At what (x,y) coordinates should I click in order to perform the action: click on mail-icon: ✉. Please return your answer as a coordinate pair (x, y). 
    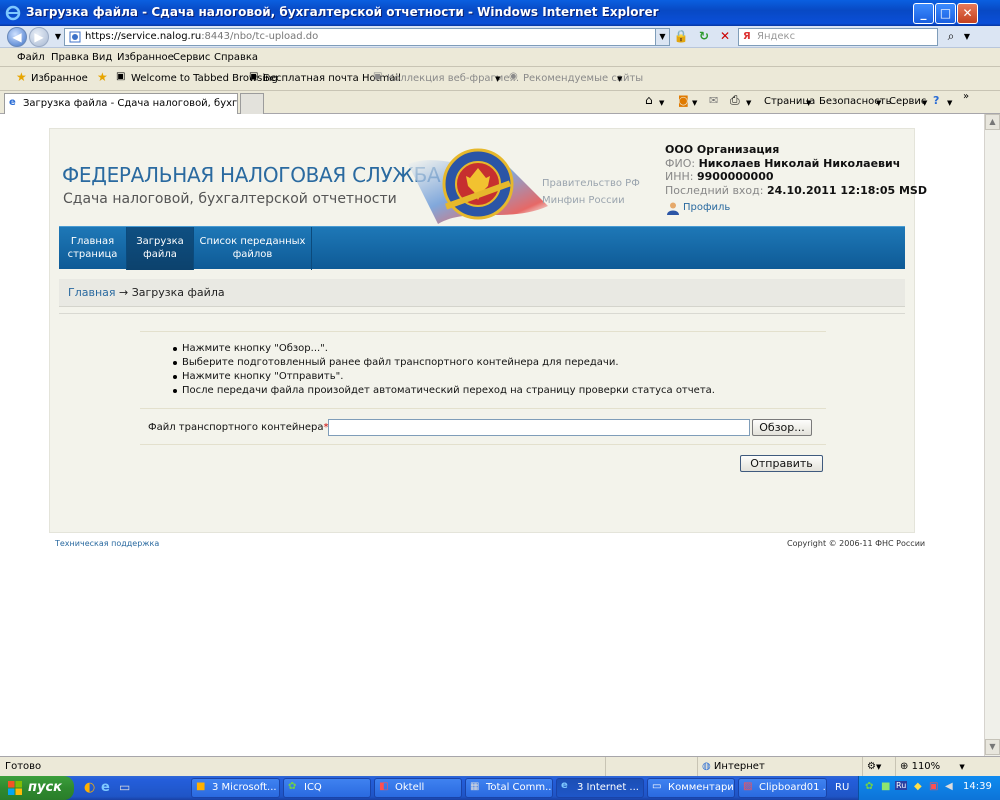
    Looking at the image, I should click on (713, 100).